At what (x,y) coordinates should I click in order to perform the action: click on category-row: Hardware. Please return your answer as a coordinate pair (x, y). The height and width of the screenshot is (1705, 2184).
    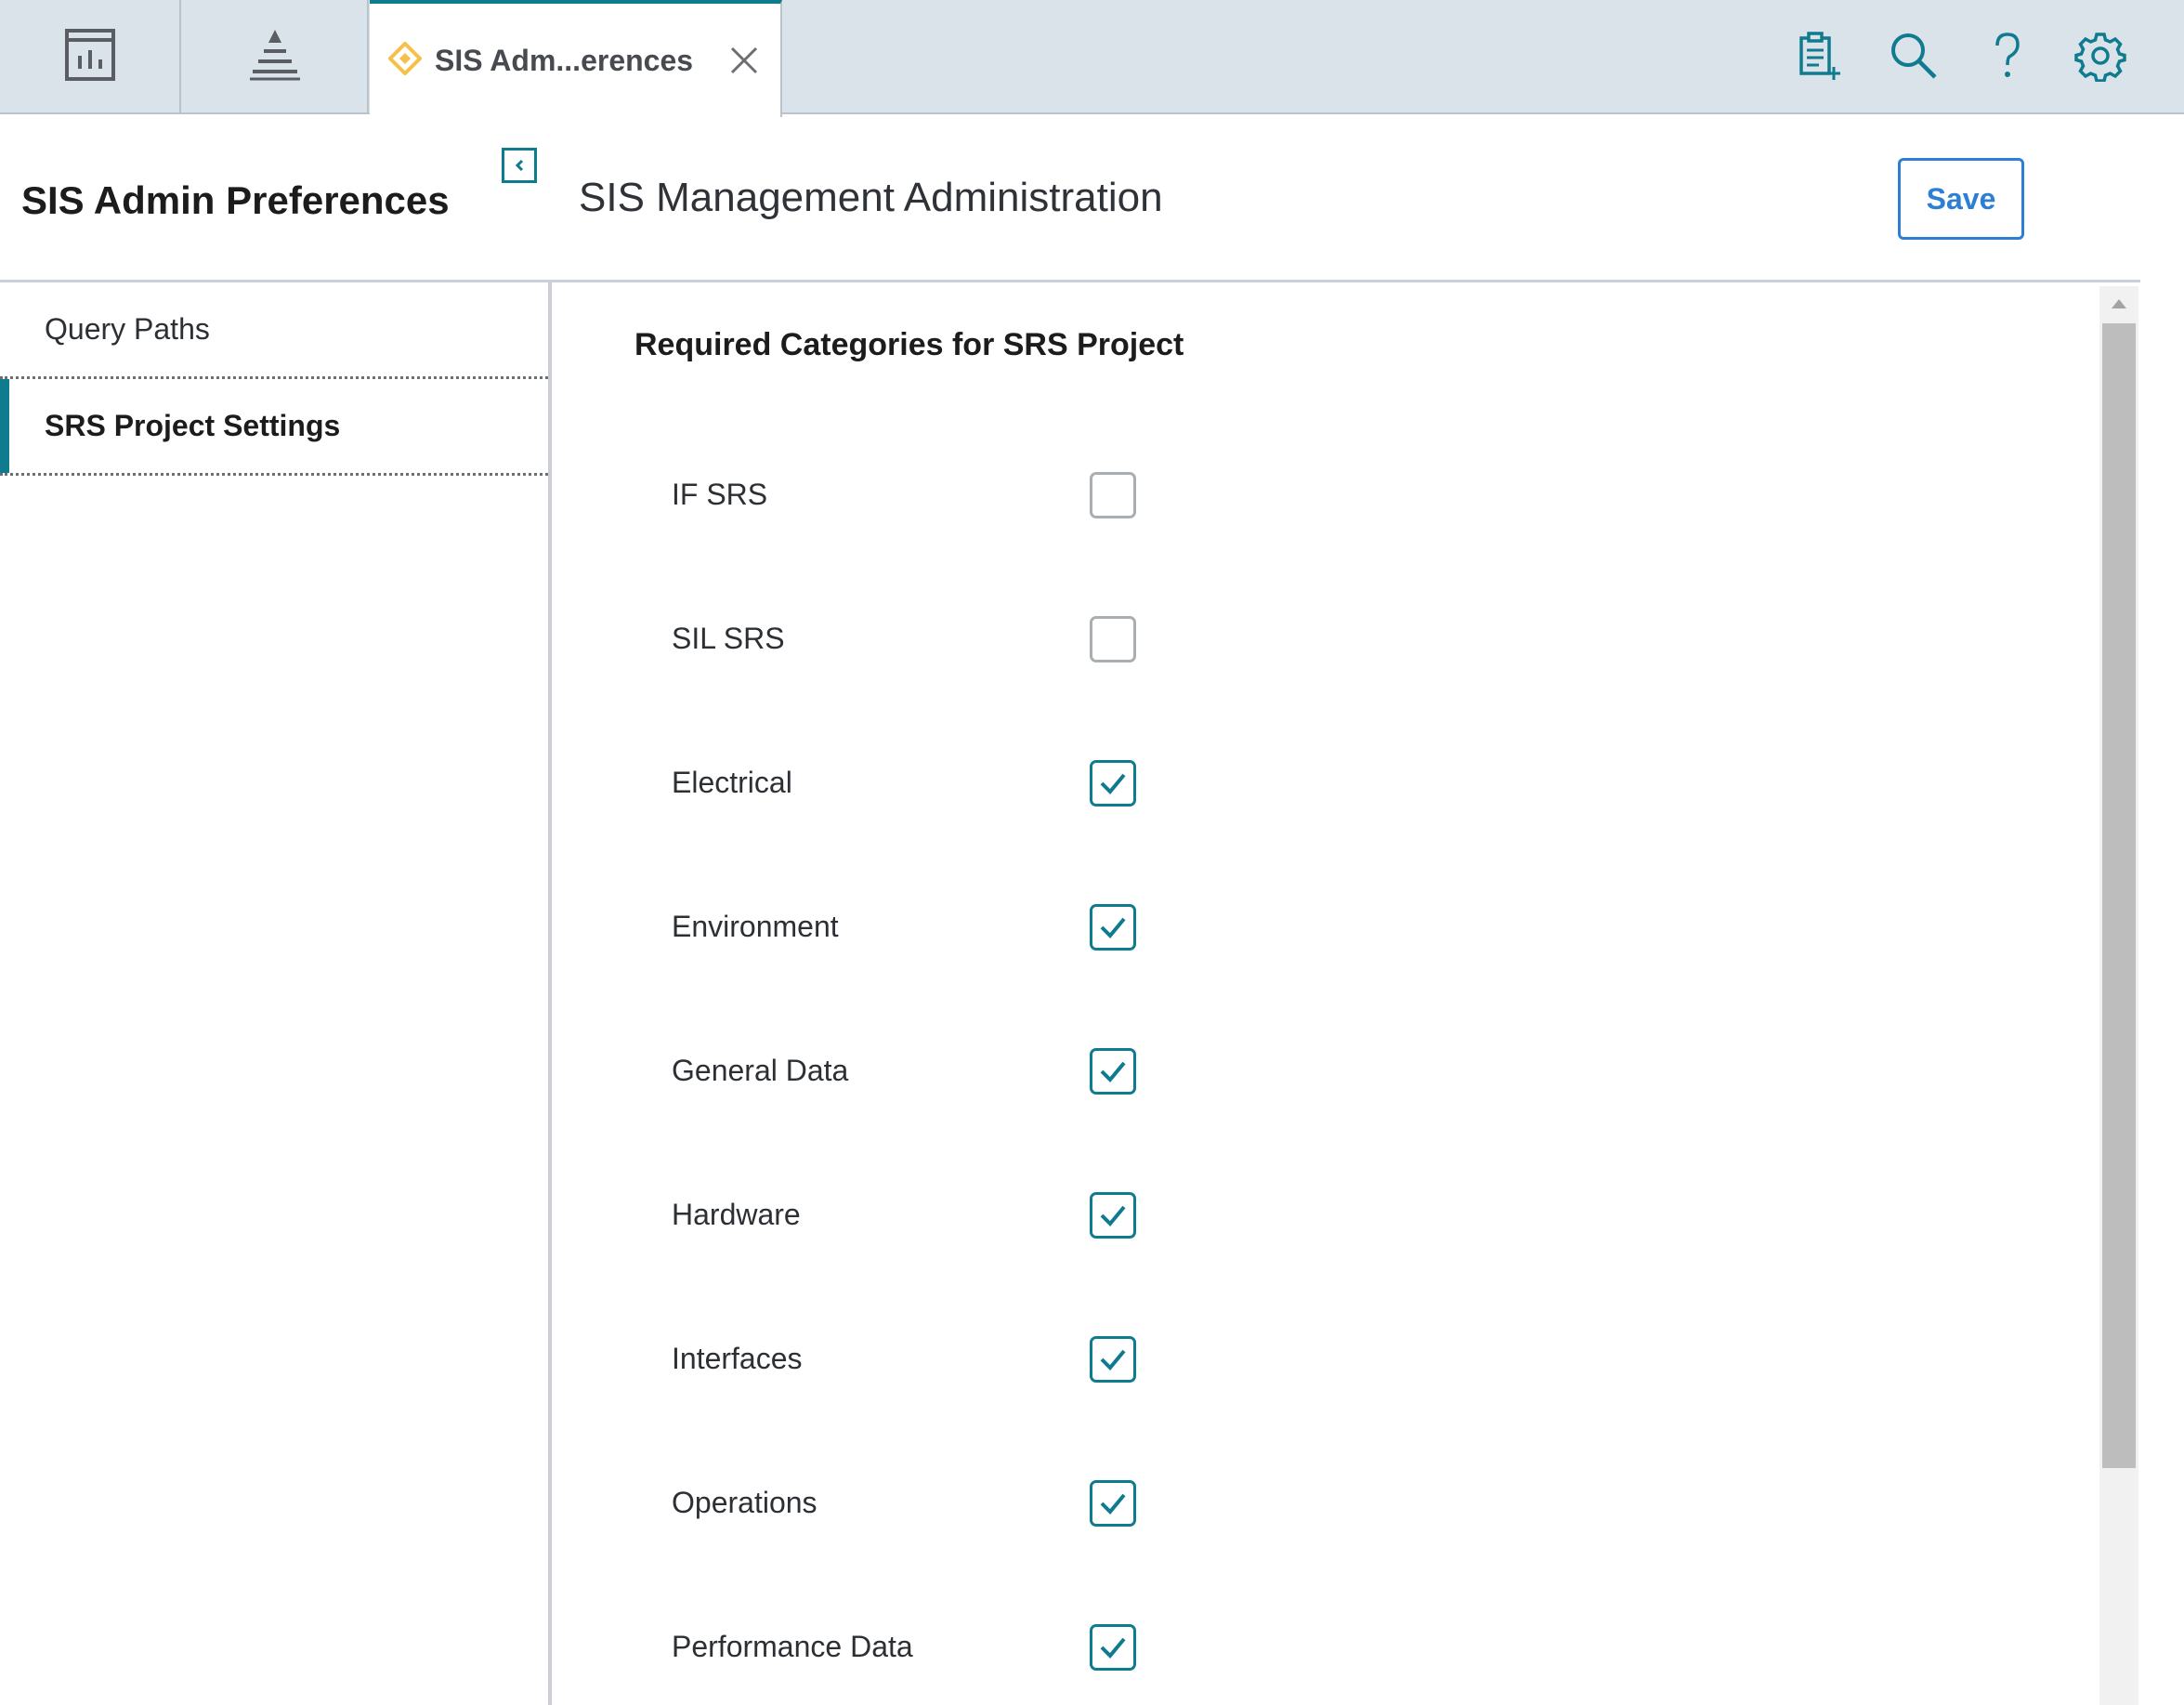
    Looking at the image, I should click on (997, 1214).